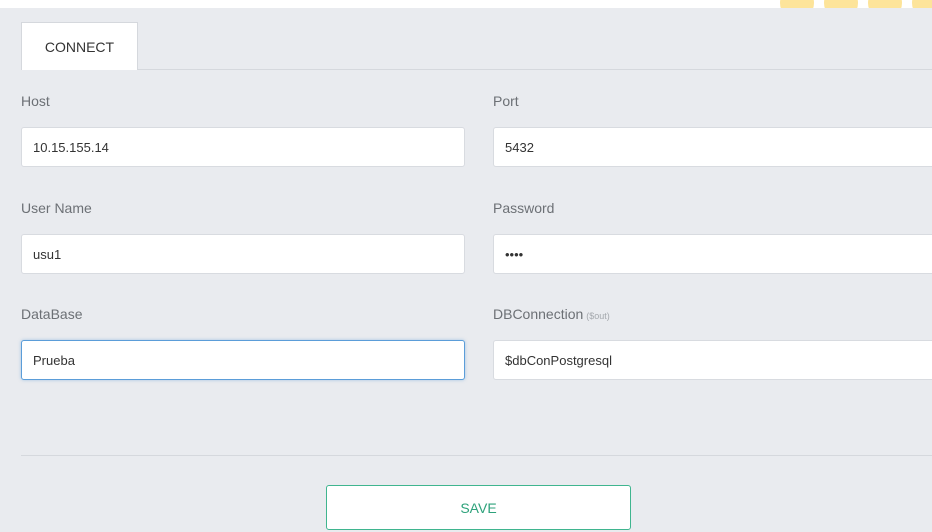 Image resolution: width=932 pixels, height=532 pixels. I want to click on save-button: SAVE, so click(478, 507).